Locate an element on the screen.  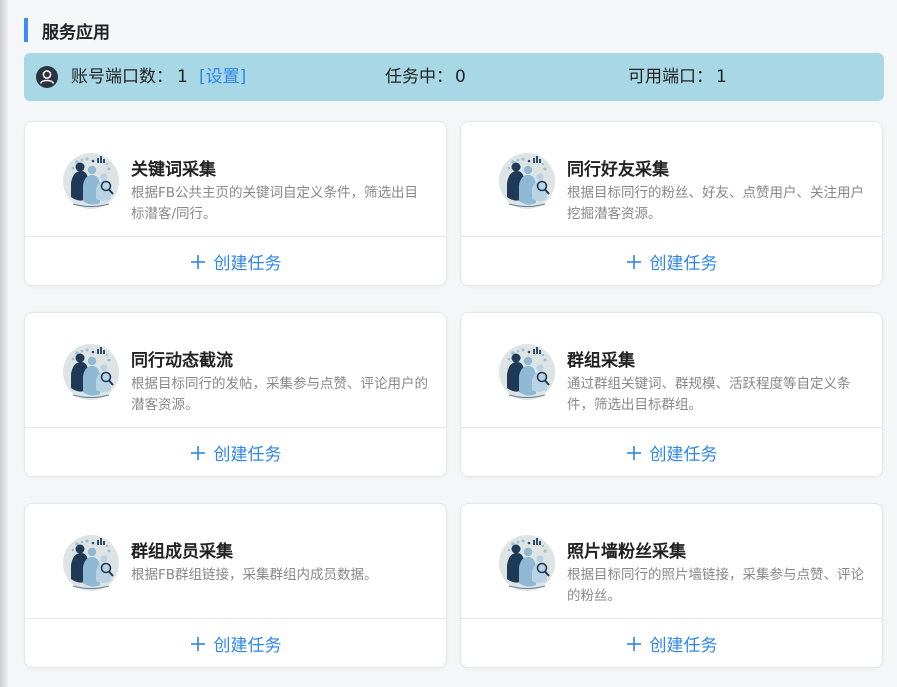
window-left-edge is located at coordinates (4, 343).